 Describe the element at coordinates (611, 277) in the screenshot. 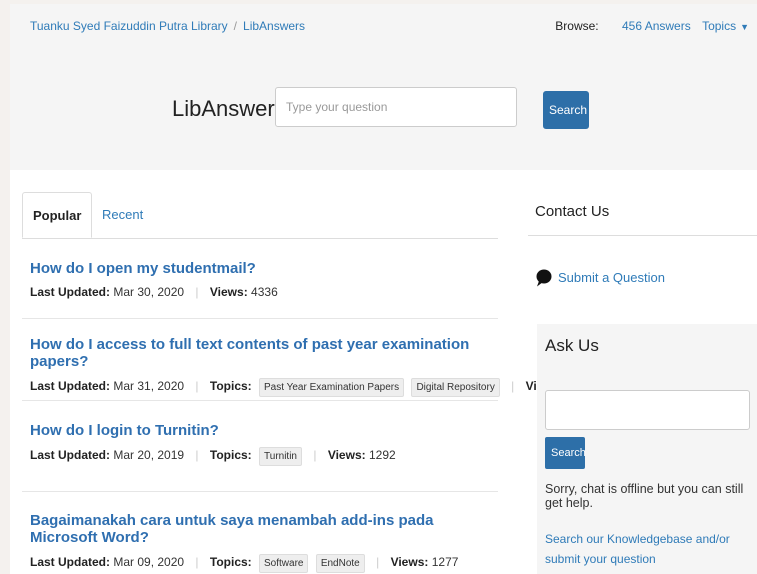

I see `submit-question-link: Submit a Question` at that location.